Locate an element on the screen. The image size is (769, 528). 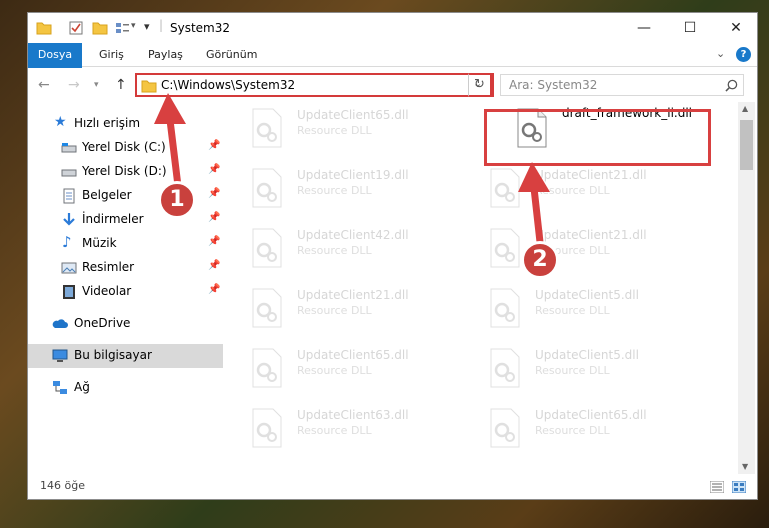
nav-label: Yerel Disk (C:) is located at coordinates (124, 147).